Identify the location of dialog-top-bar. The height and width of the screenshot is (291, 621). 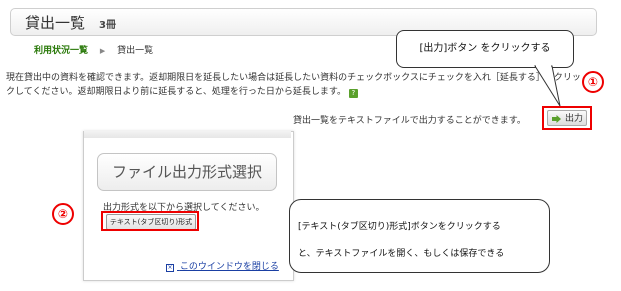
(187, 134).